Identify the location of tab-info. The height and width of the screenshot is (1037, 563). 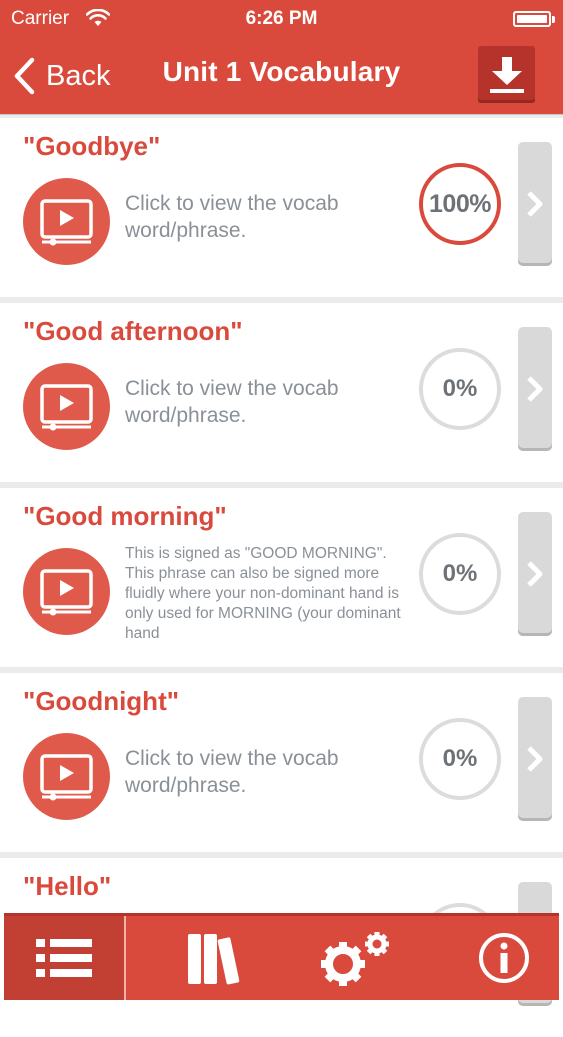
(504, 958).